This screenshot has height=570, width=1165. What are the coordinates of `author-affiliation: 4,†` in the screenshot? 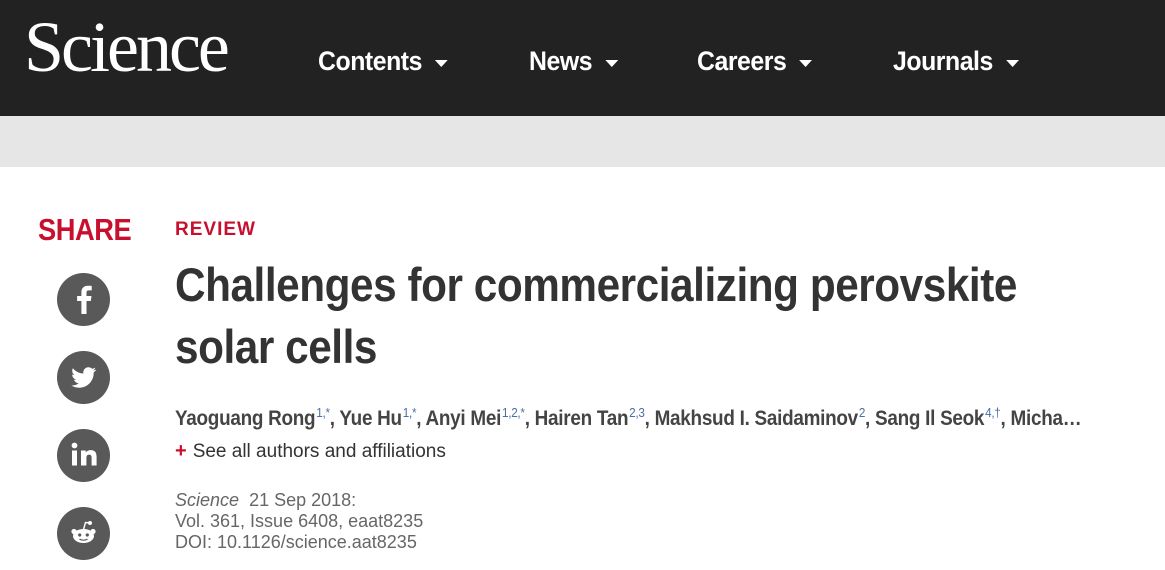 It's located at (993, 412).